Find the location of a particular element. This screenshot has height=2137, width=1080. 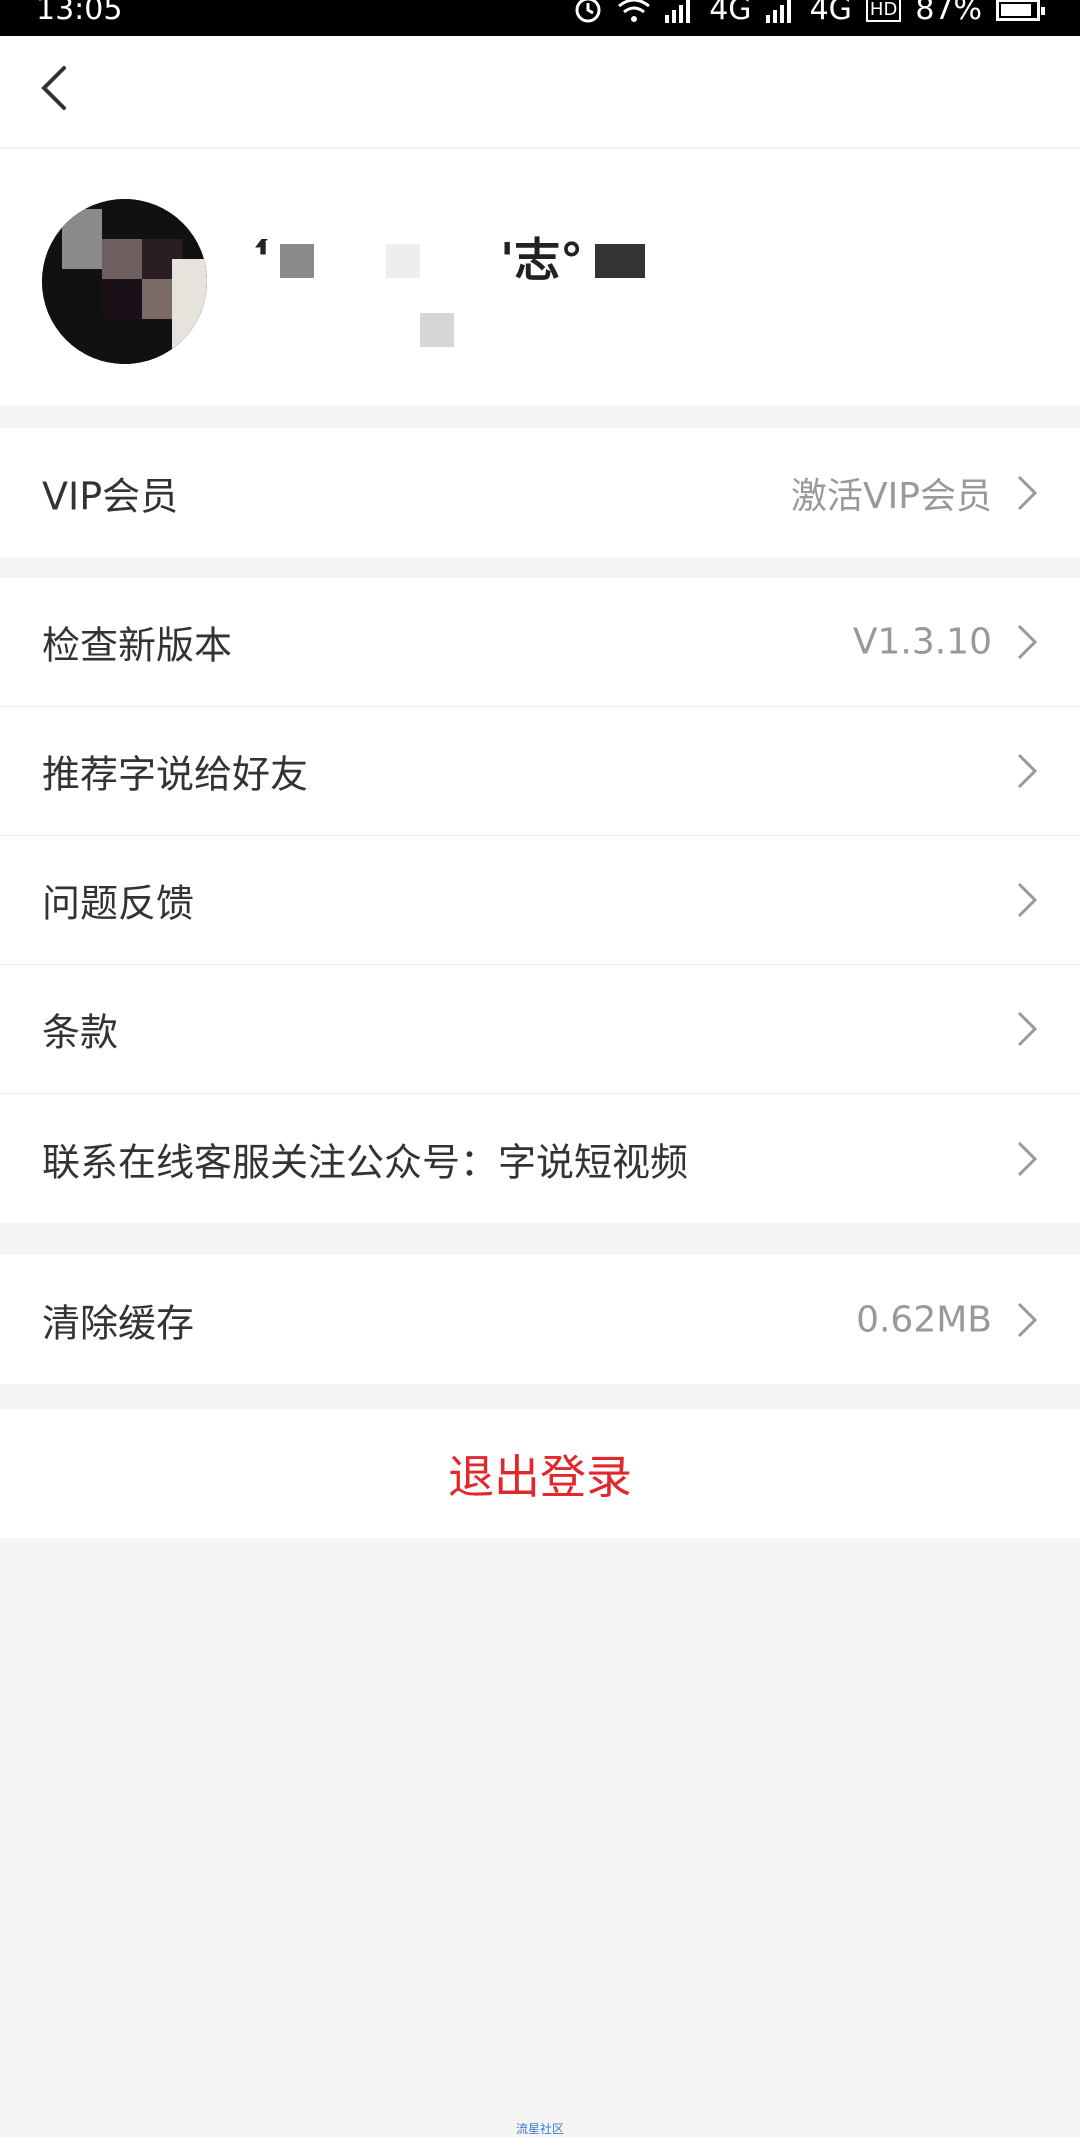

username: '́ '志° is located at coordinates (420, 260).